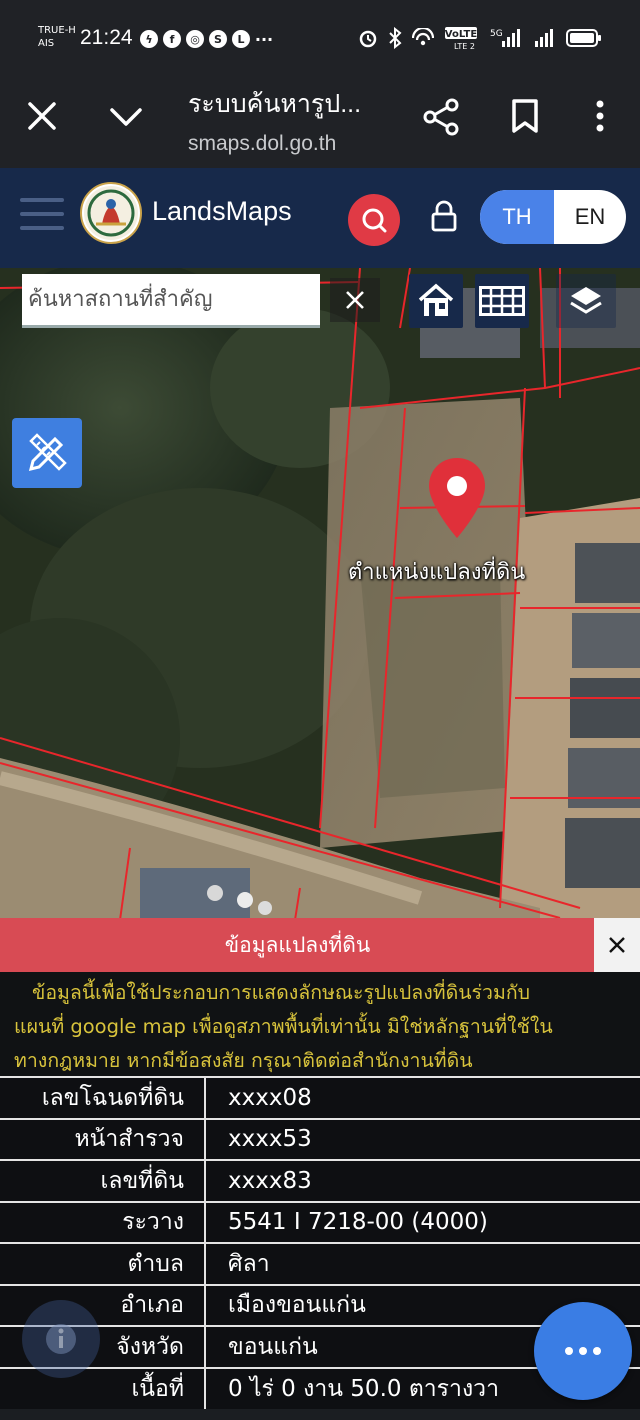  I want to click on row-label: ระวาง, so click(103, 1221).